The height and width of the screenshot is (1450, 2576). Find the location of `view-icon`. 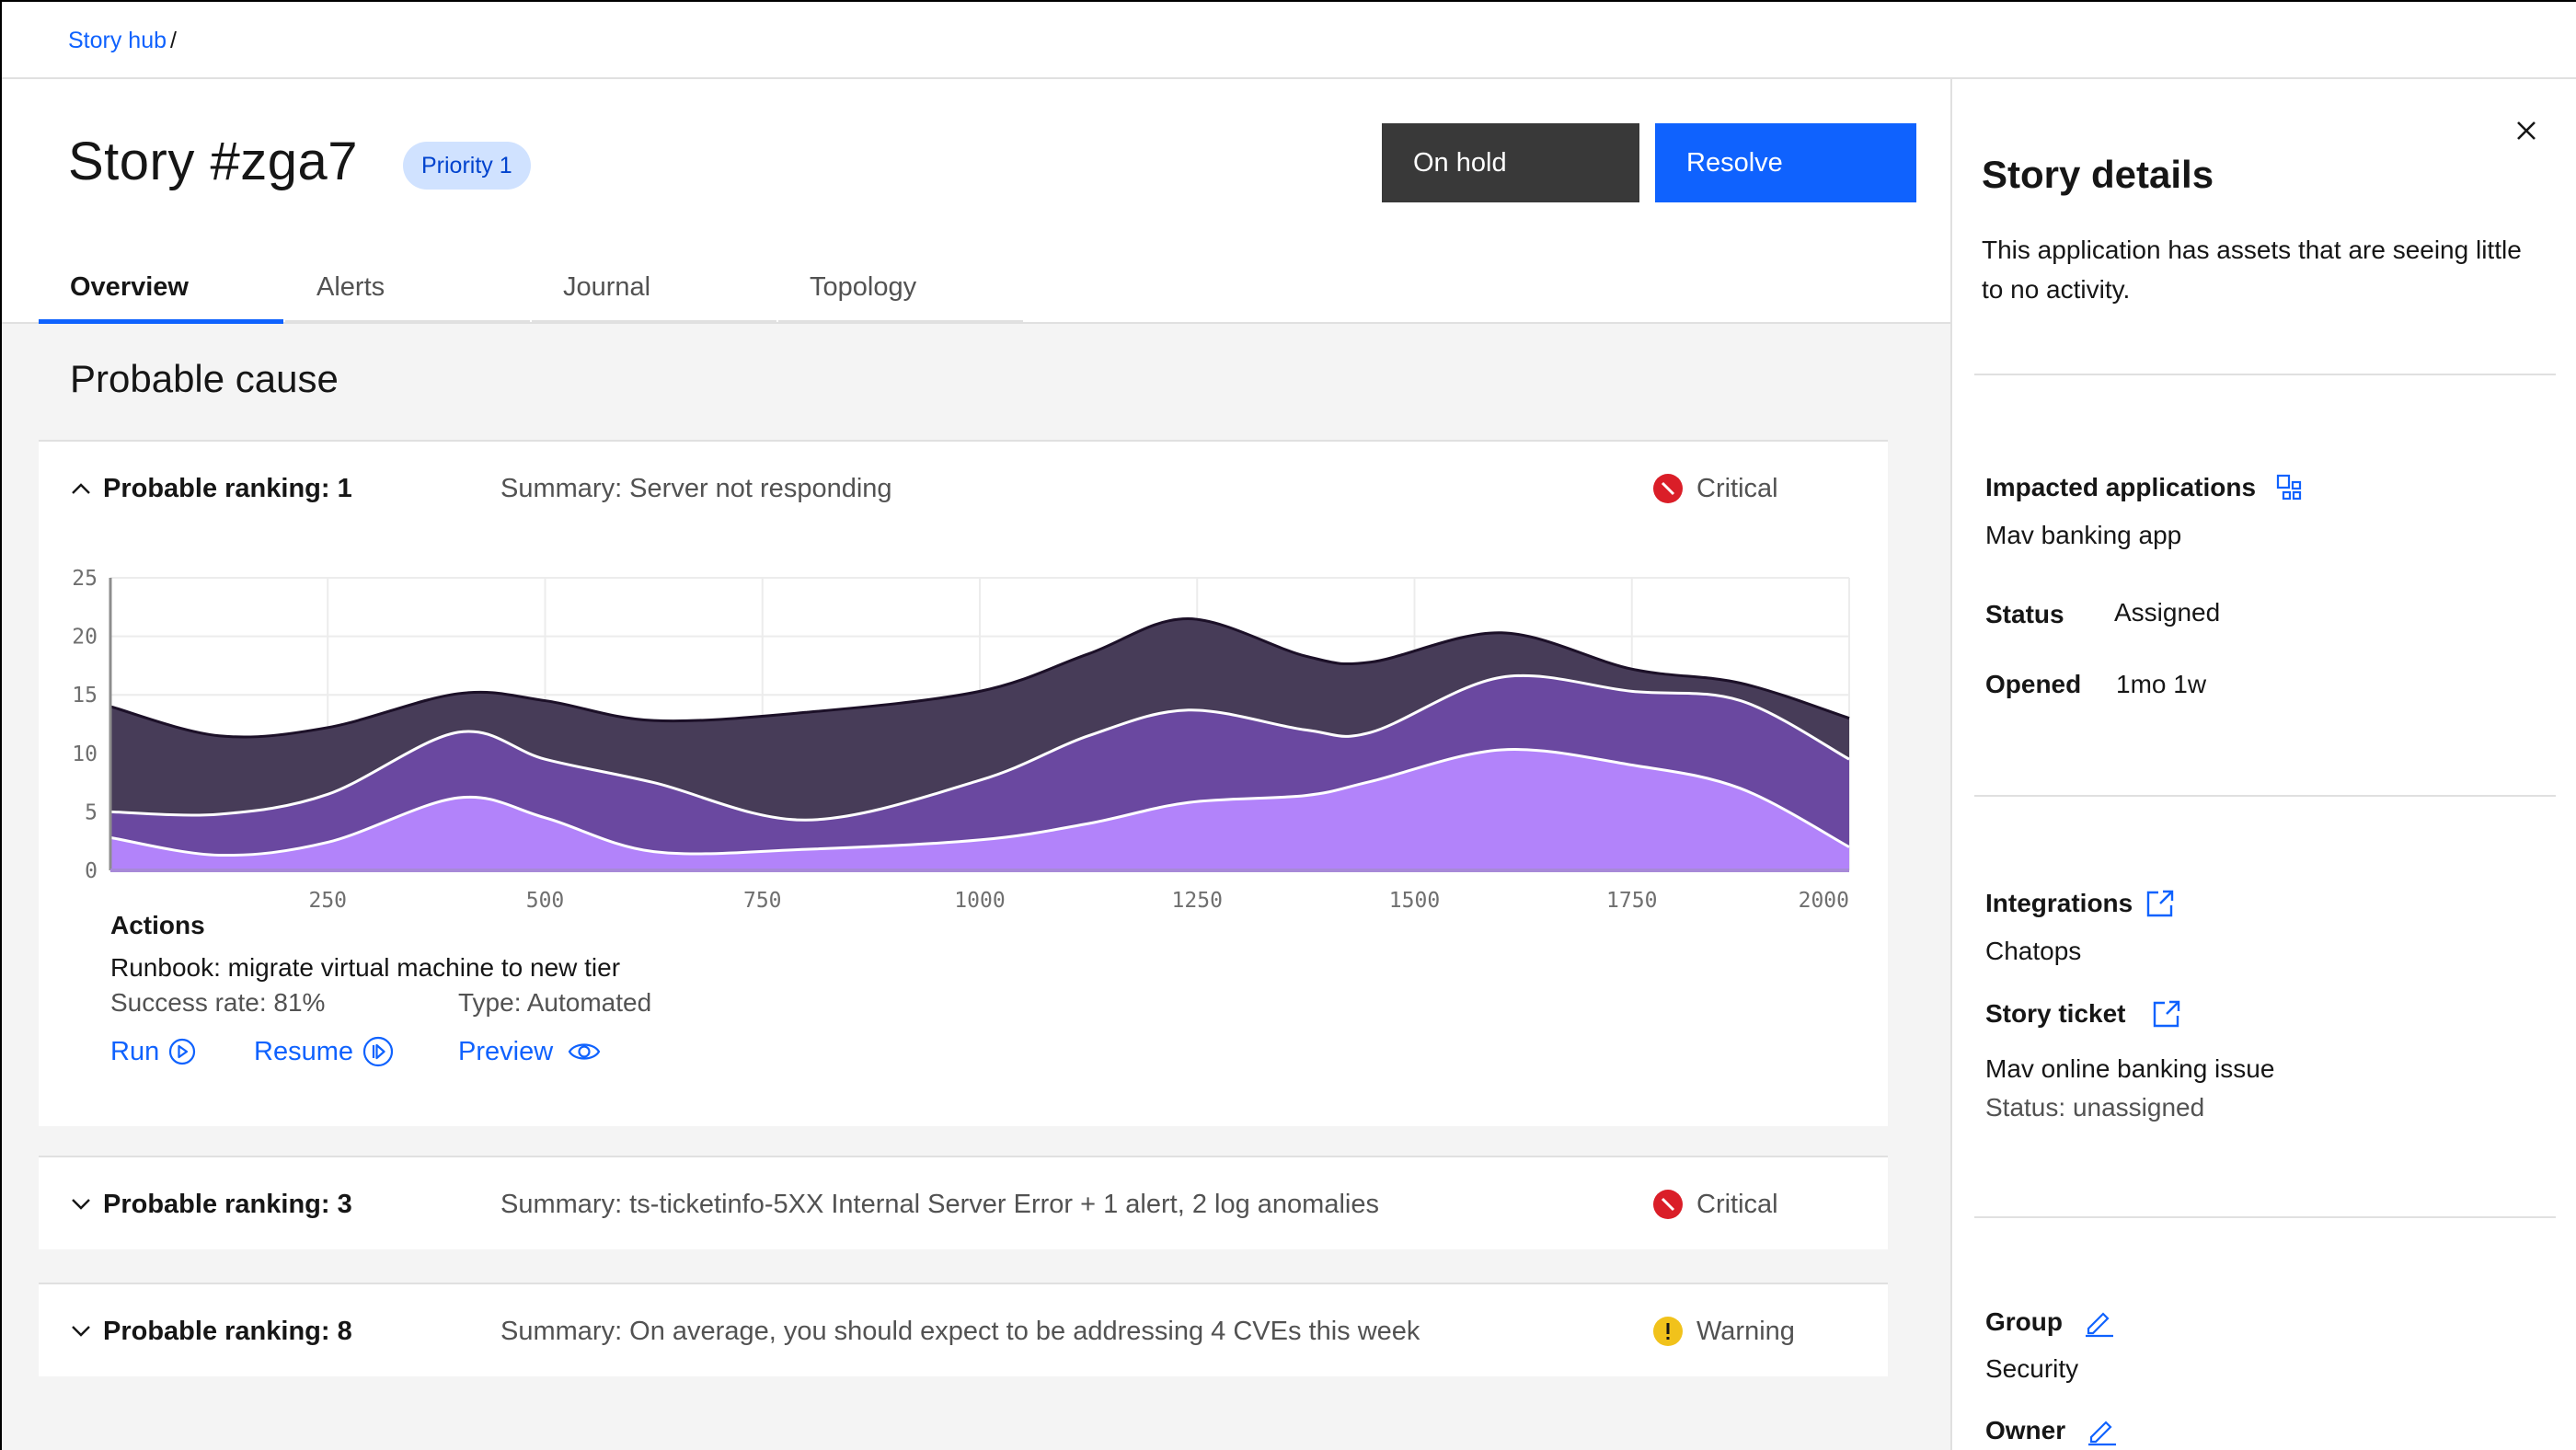

view-icon is located at coordinates (584, 1051).